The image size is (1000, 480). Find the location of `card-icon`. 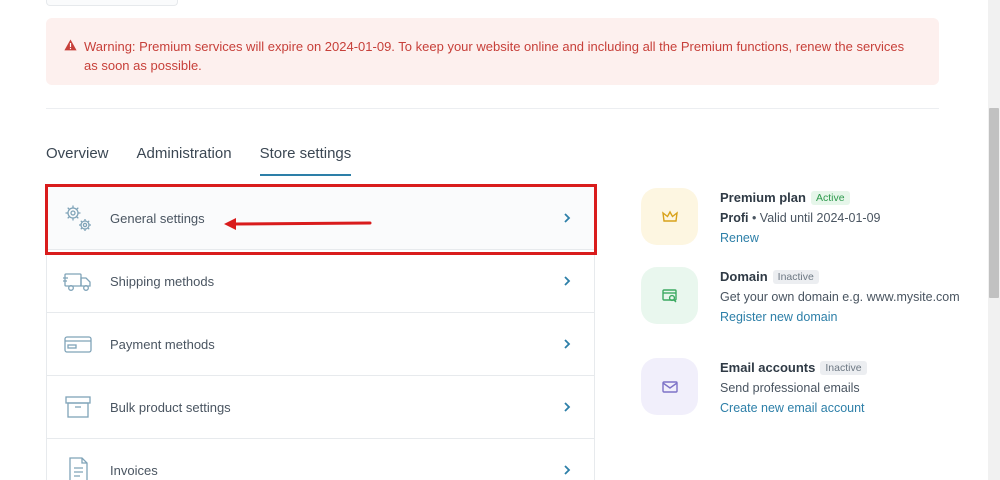

card-icon is located at coordinates (78, 344).